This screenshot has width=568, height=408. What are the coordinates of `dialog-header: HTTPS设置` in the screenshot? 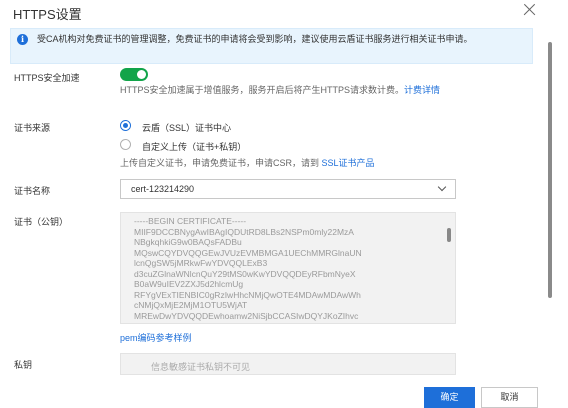 It's located at (284, 12).